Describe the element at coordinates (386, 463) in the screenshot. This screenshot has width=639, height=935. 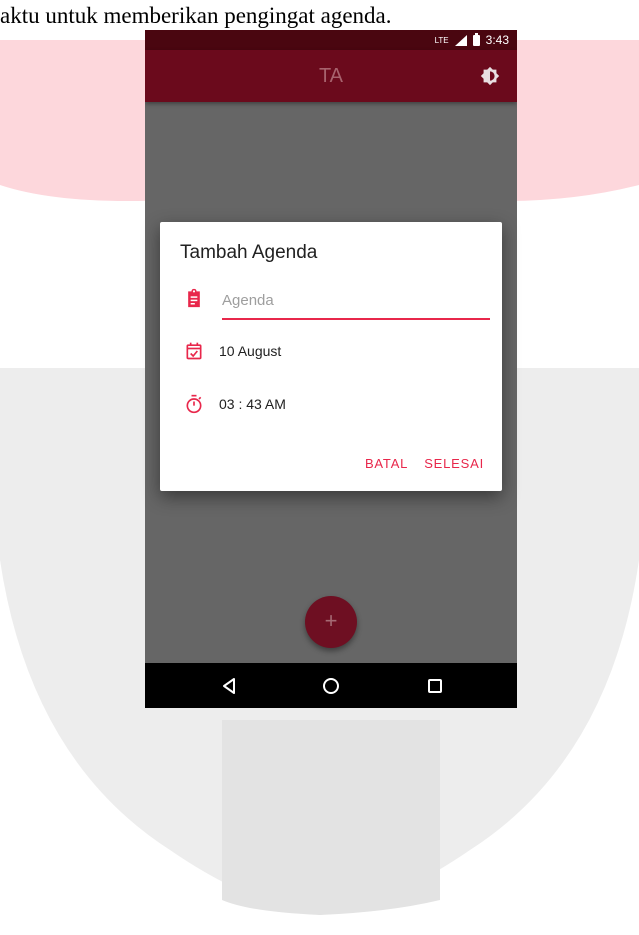
I see `cancel-button: BATAL` at that location.